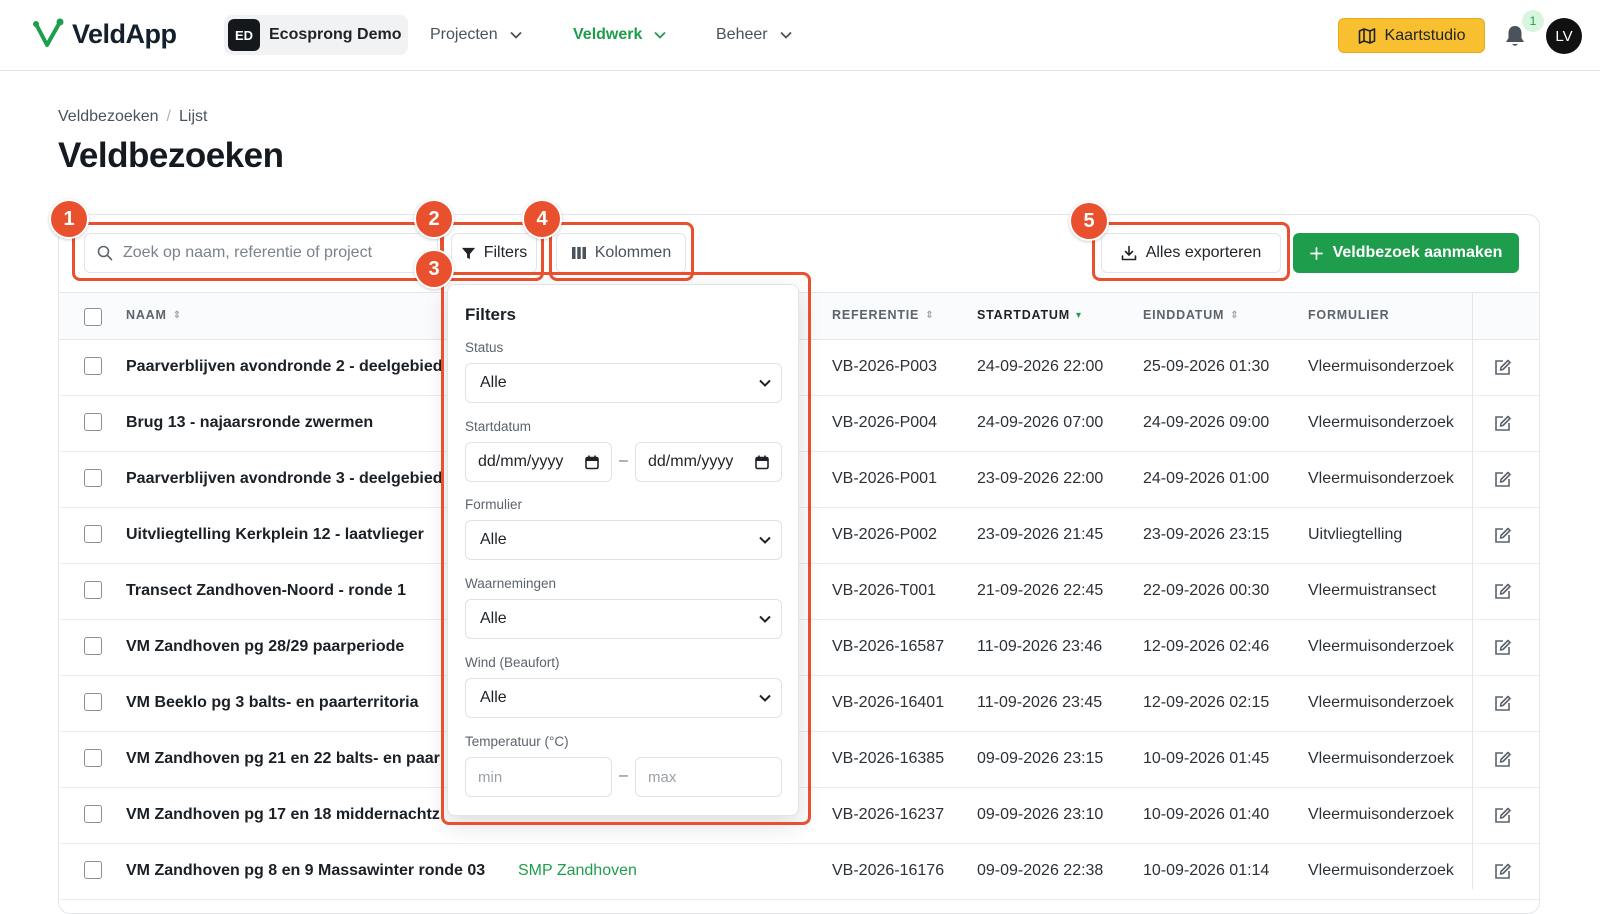 Image resolution: width=1600 pixels, height=914 pixels. I want to click on create-veldbezoek-button: Veldbezoek aanmaken, so click(1406, 253).